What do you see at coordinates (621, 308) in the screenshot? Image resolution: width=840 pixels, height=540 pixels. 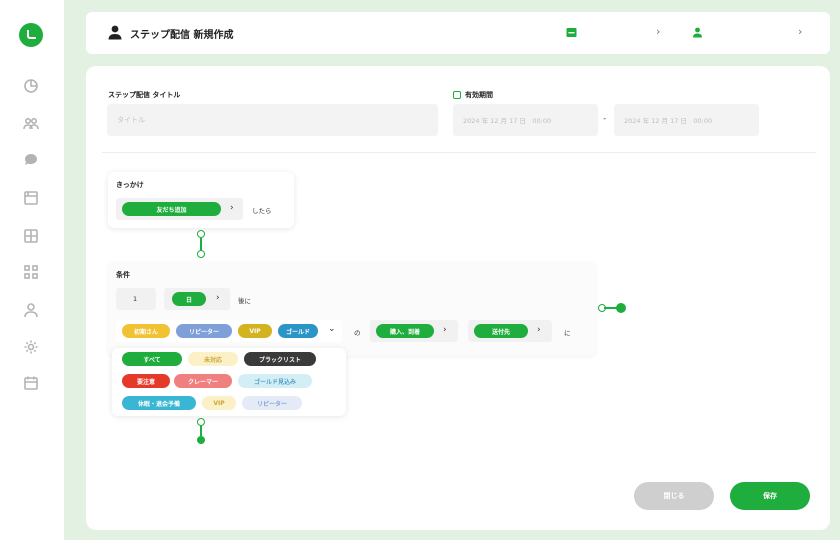 I see `connector-right-dot` at bounding box center [621, 308].